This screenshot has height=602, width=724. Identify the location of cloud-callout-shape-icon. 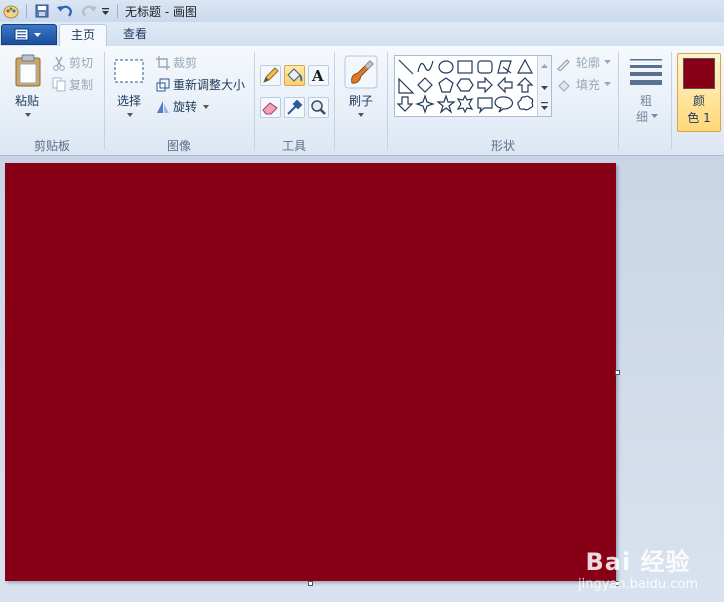
(525, 103).